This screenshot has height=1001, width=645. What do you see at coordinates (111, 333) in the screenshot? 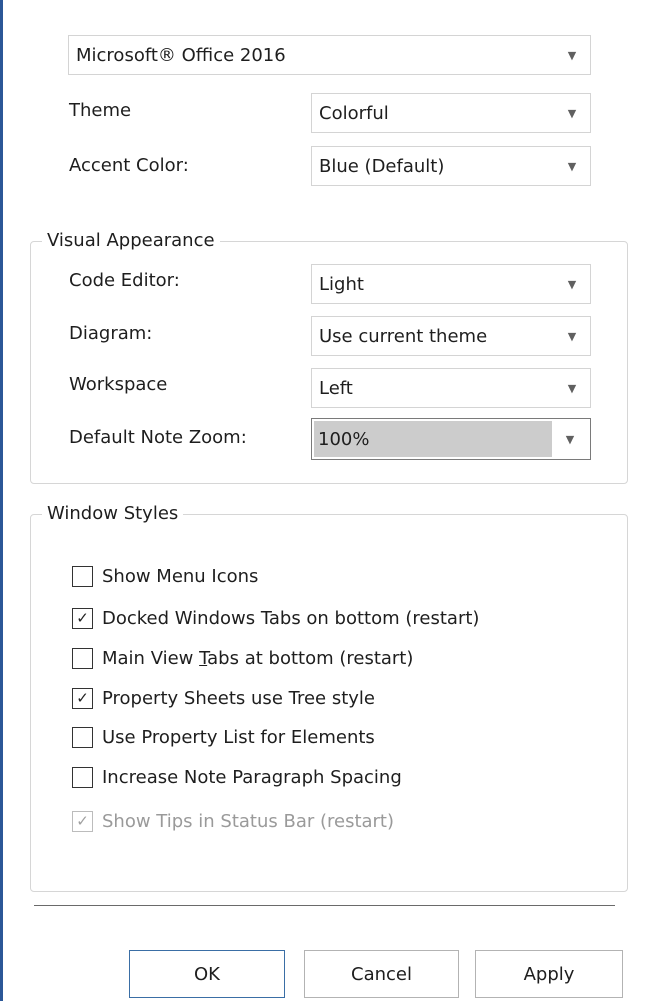
I see `diagram-label: Diagram:` at bounding box center [111, 333].